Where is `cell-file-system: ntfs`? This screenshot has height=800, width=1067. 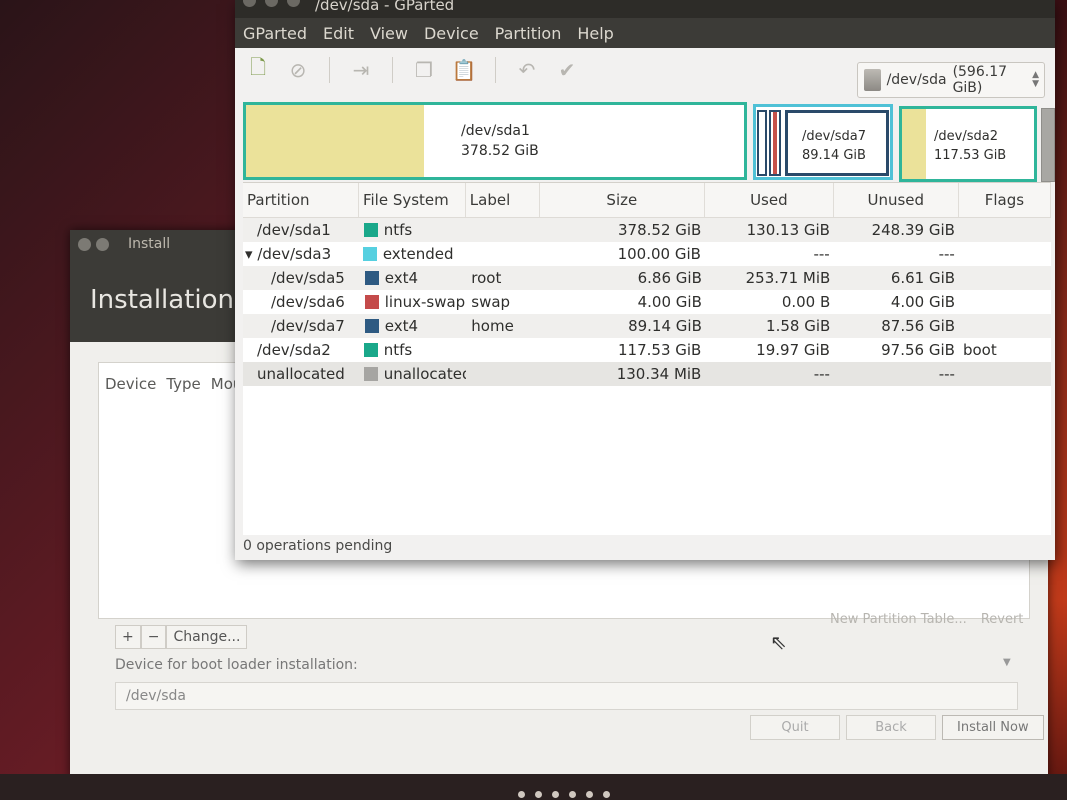 cell-file-system: ntfs is located at coordinates (413, 230).